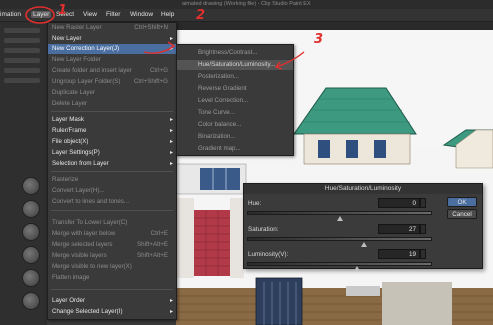  I want to click on arrow-head-annotation, so click(171, 46).